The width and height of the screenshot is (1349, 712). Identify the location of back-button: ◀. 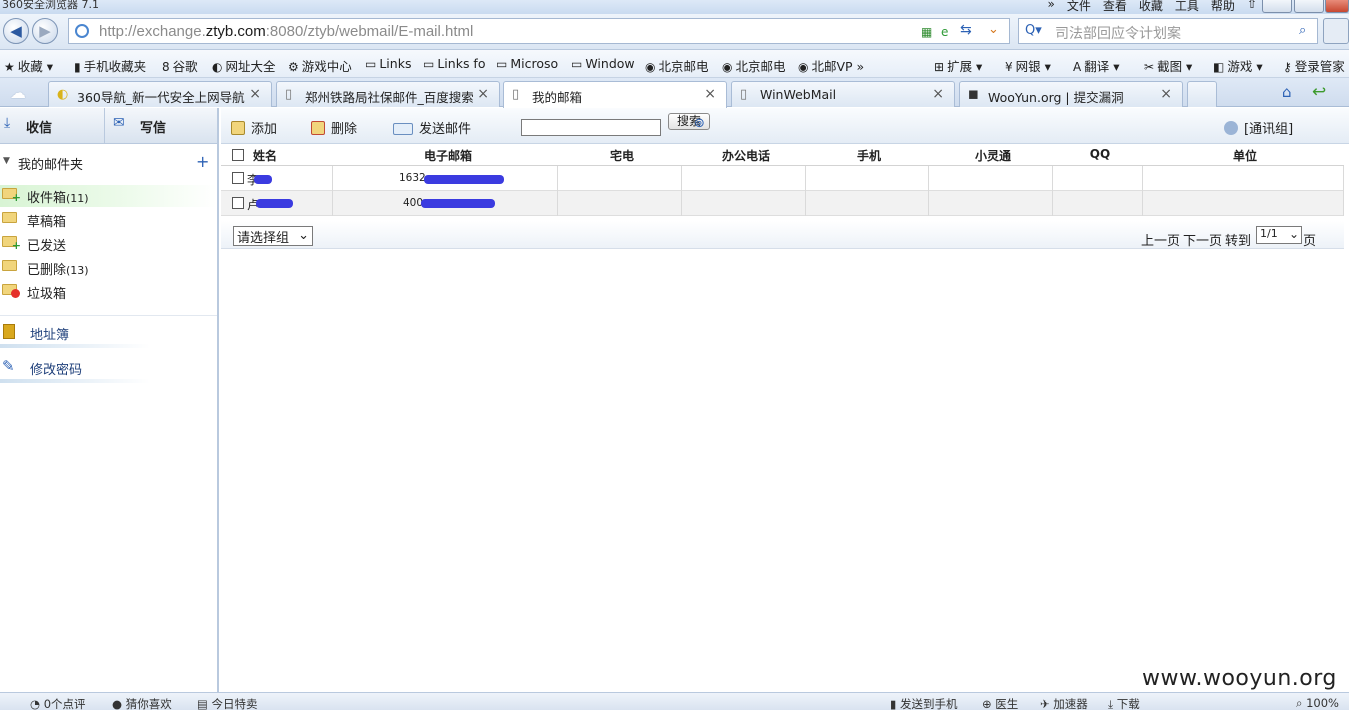
(16, 31).